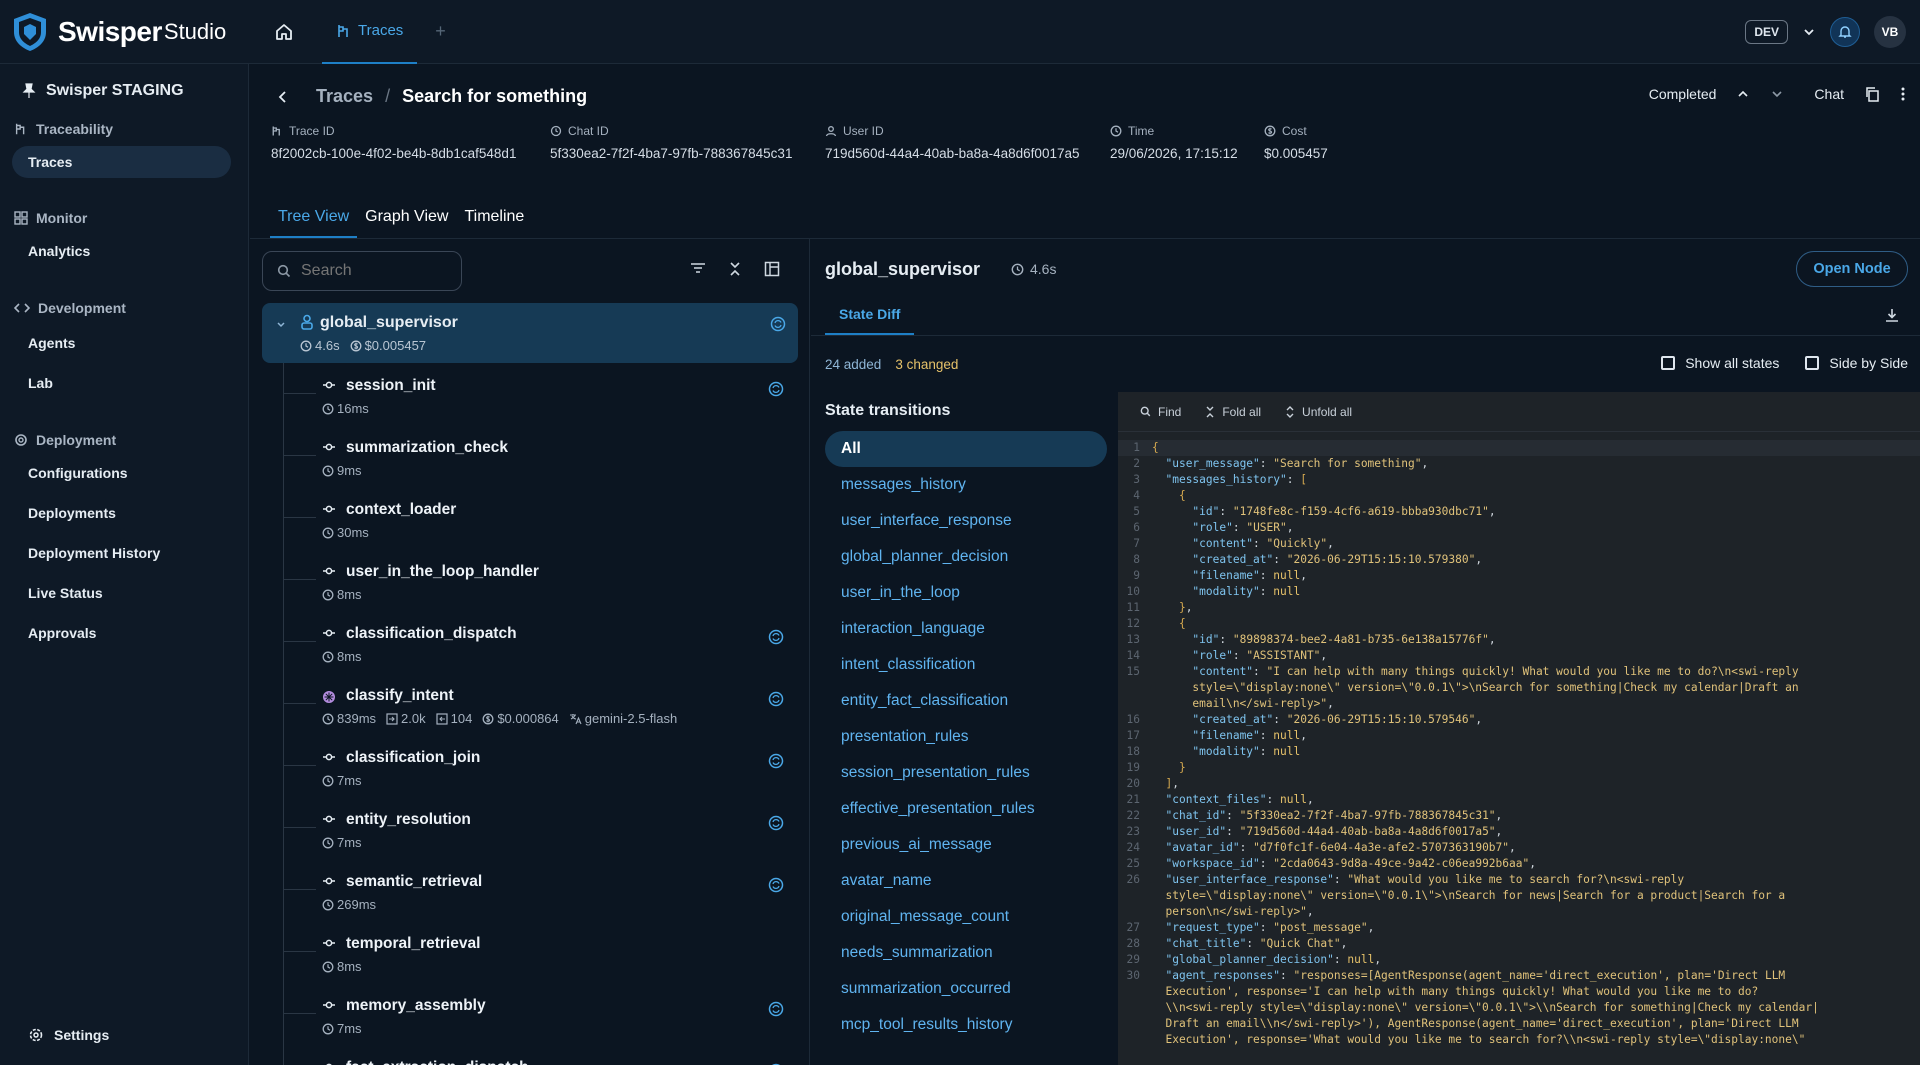 The image size is (1920, 1065). What do you see at coordinates (43, 218) in the screenshot?
I see `section-monitor: Monitor` at bounding box center [43, 218].